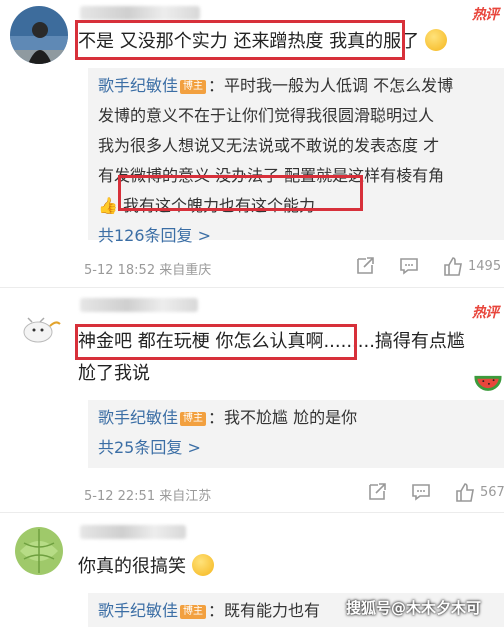 The width and height of the screenshot is (504, 627). What do you see at coordinates (492, 492) in the screenshot?
I see `like-count: 567` at bounding box center [492, 492].